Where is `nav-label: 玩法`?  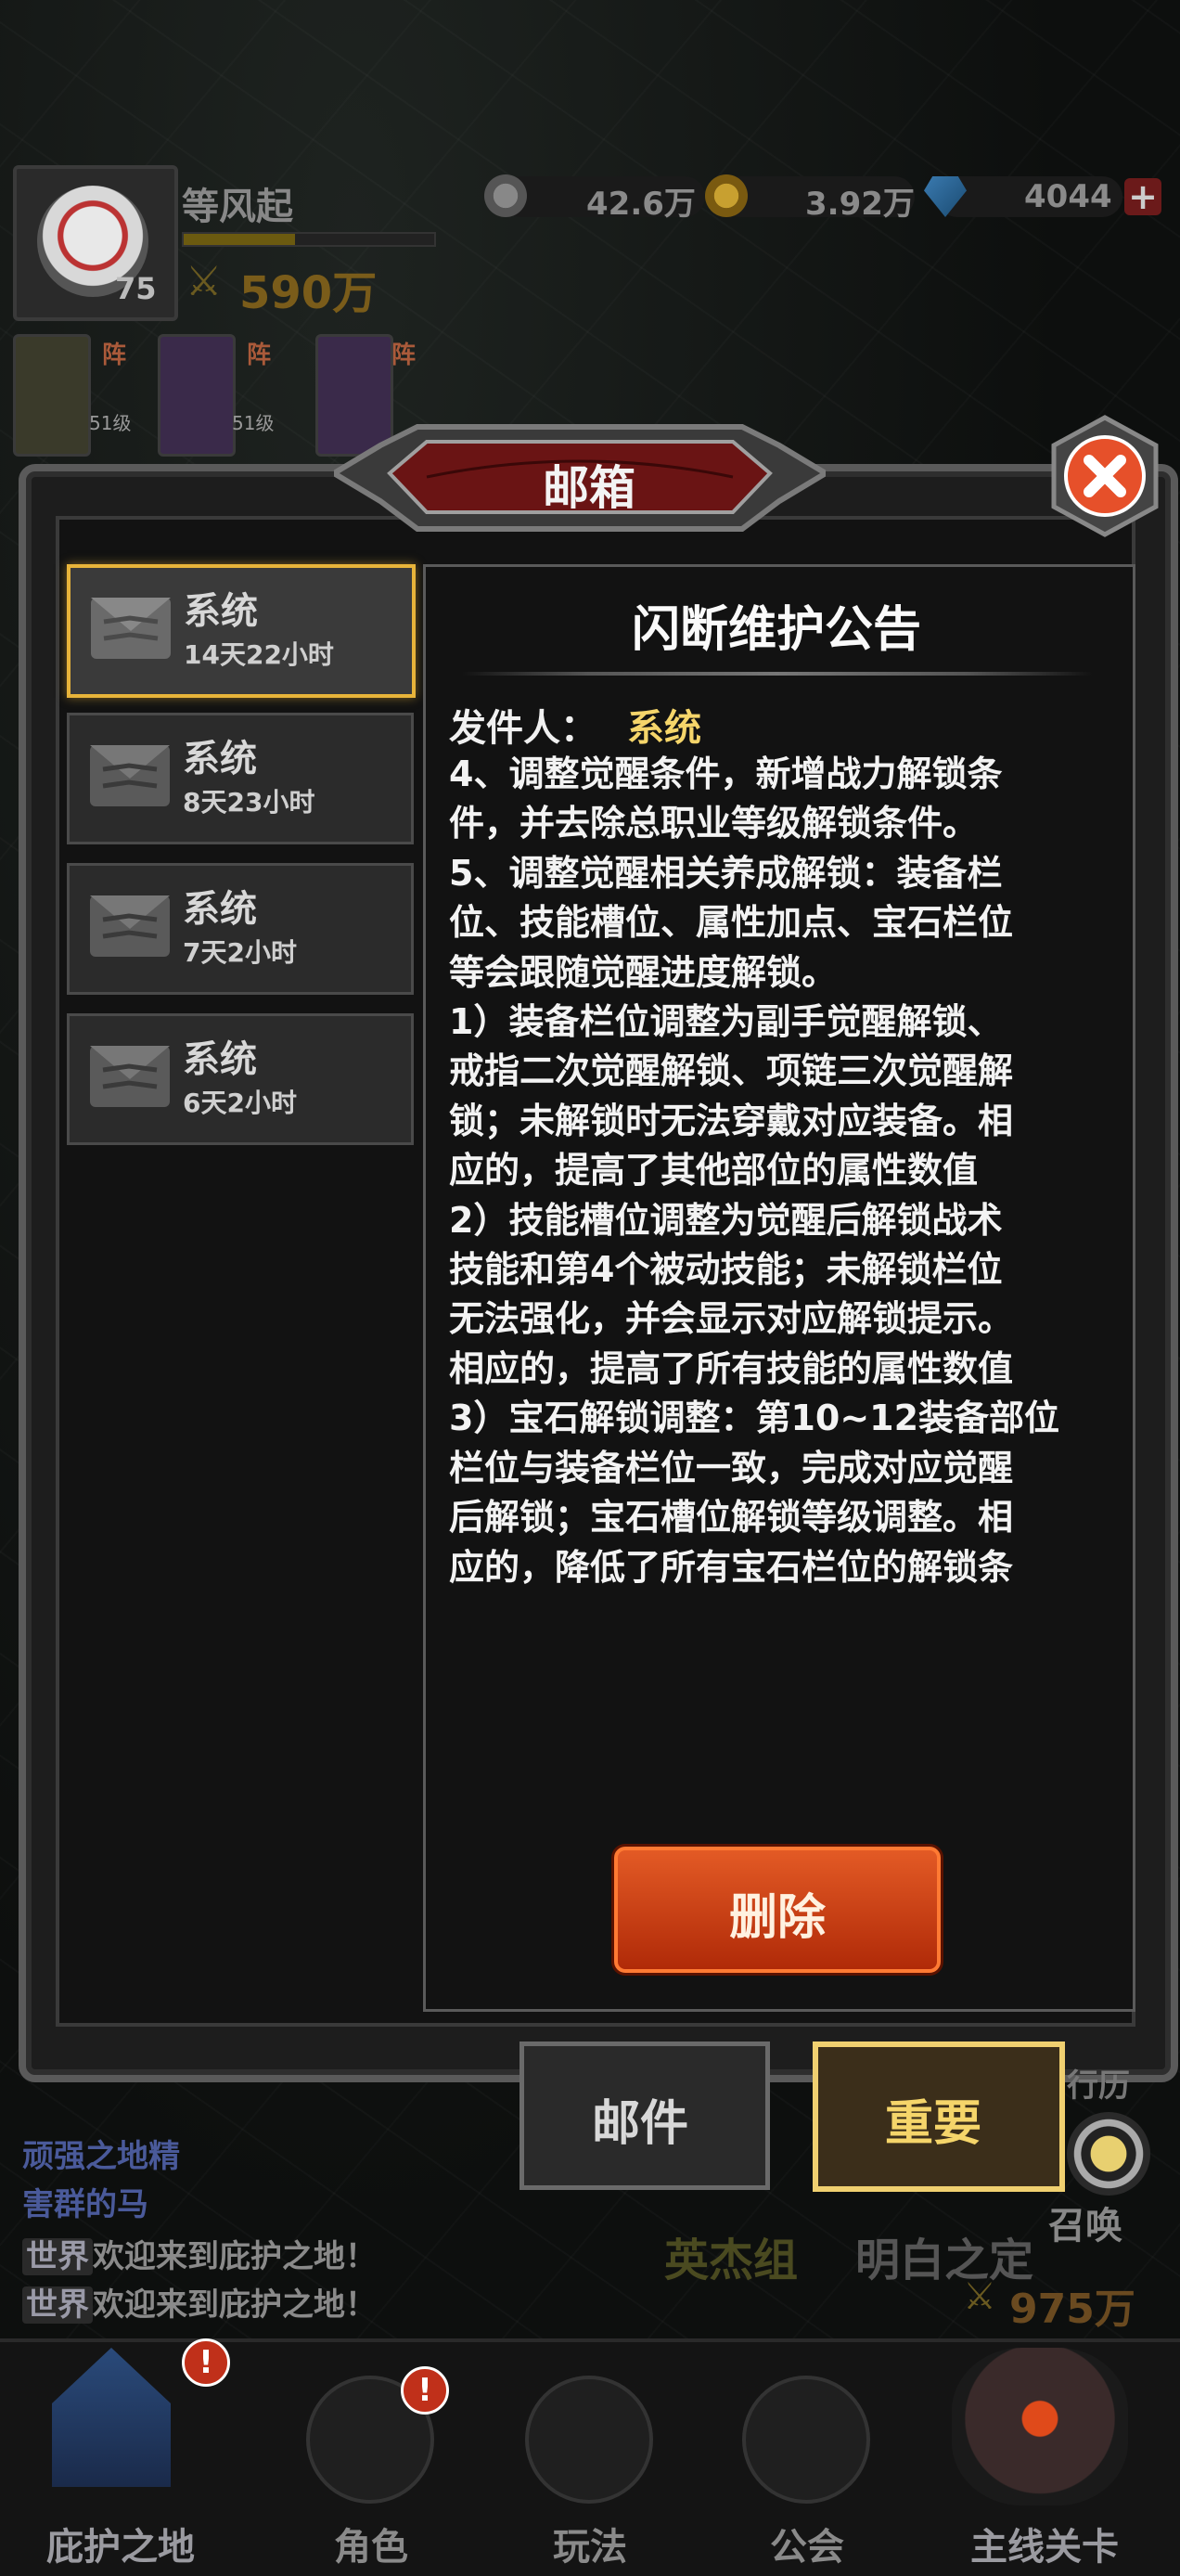
nav-label: 玩法 is located at coordinates (590, 2547).